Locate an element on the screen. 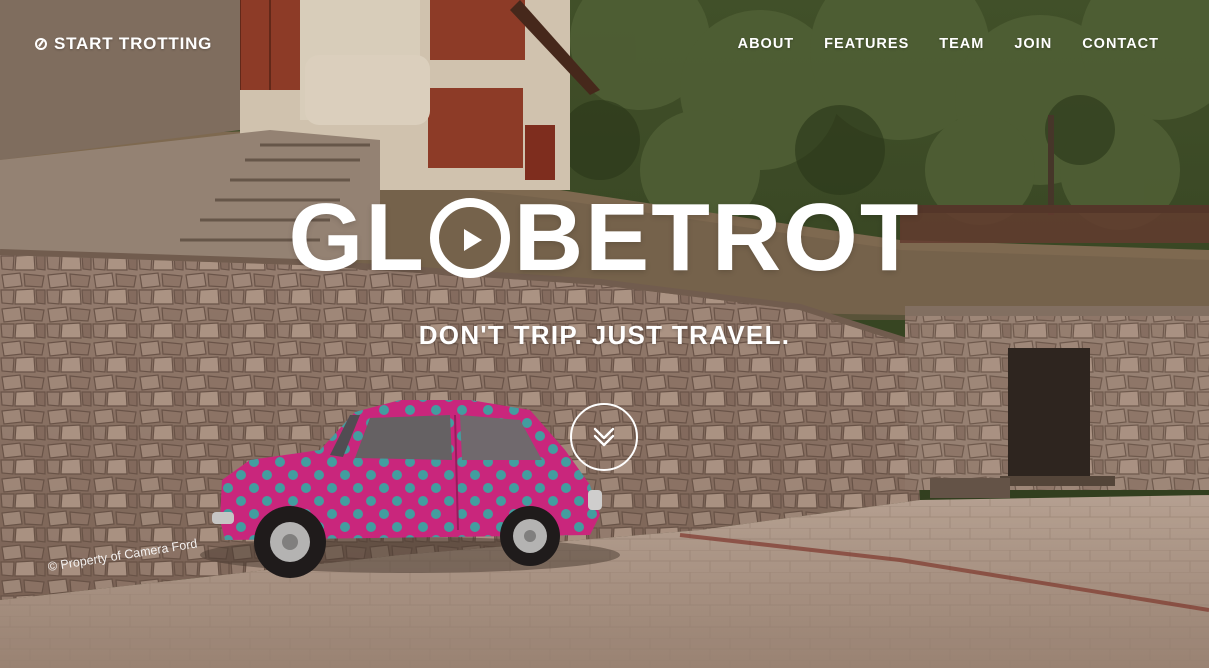 The width and height of the screenshot is (1209, 668). nav-menu: ABOUT FEATURES TEAM JOIN CONTACT is located at coordinates (948, 44).